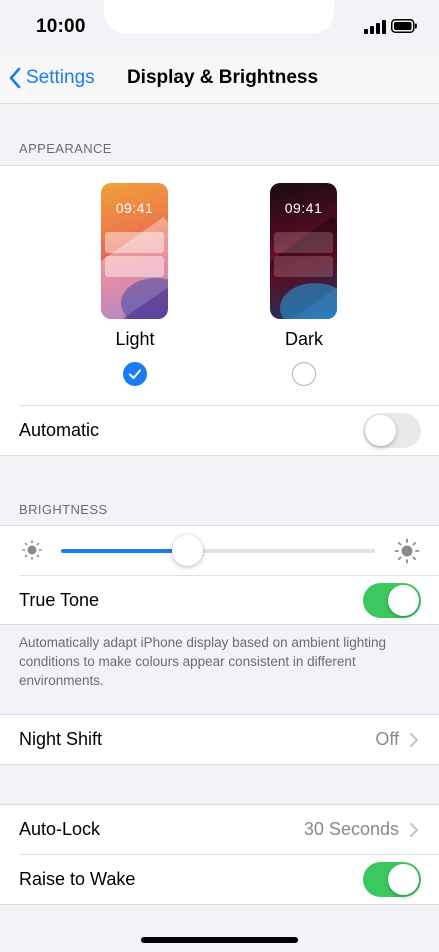 Image resolution: width=439 pixels, height=952 pixels. What do you see at coordinates (134, 208) in the screenshot?
I see `light-preview-time: 09:41` at bounding box center [134, 208].